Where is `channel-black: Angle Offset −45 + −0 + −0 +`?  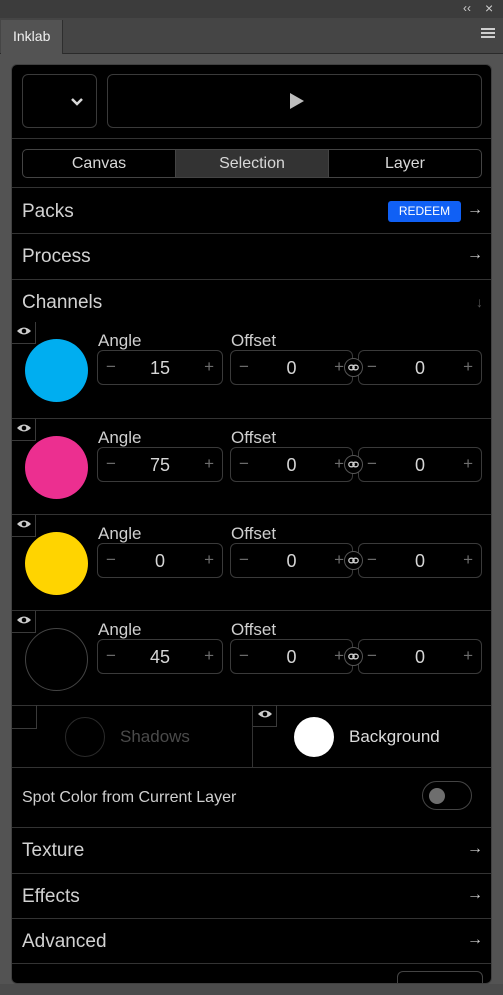
channel-black: Angle Offset −45 + −0 + −0 + is located at coordinates (251, 659).